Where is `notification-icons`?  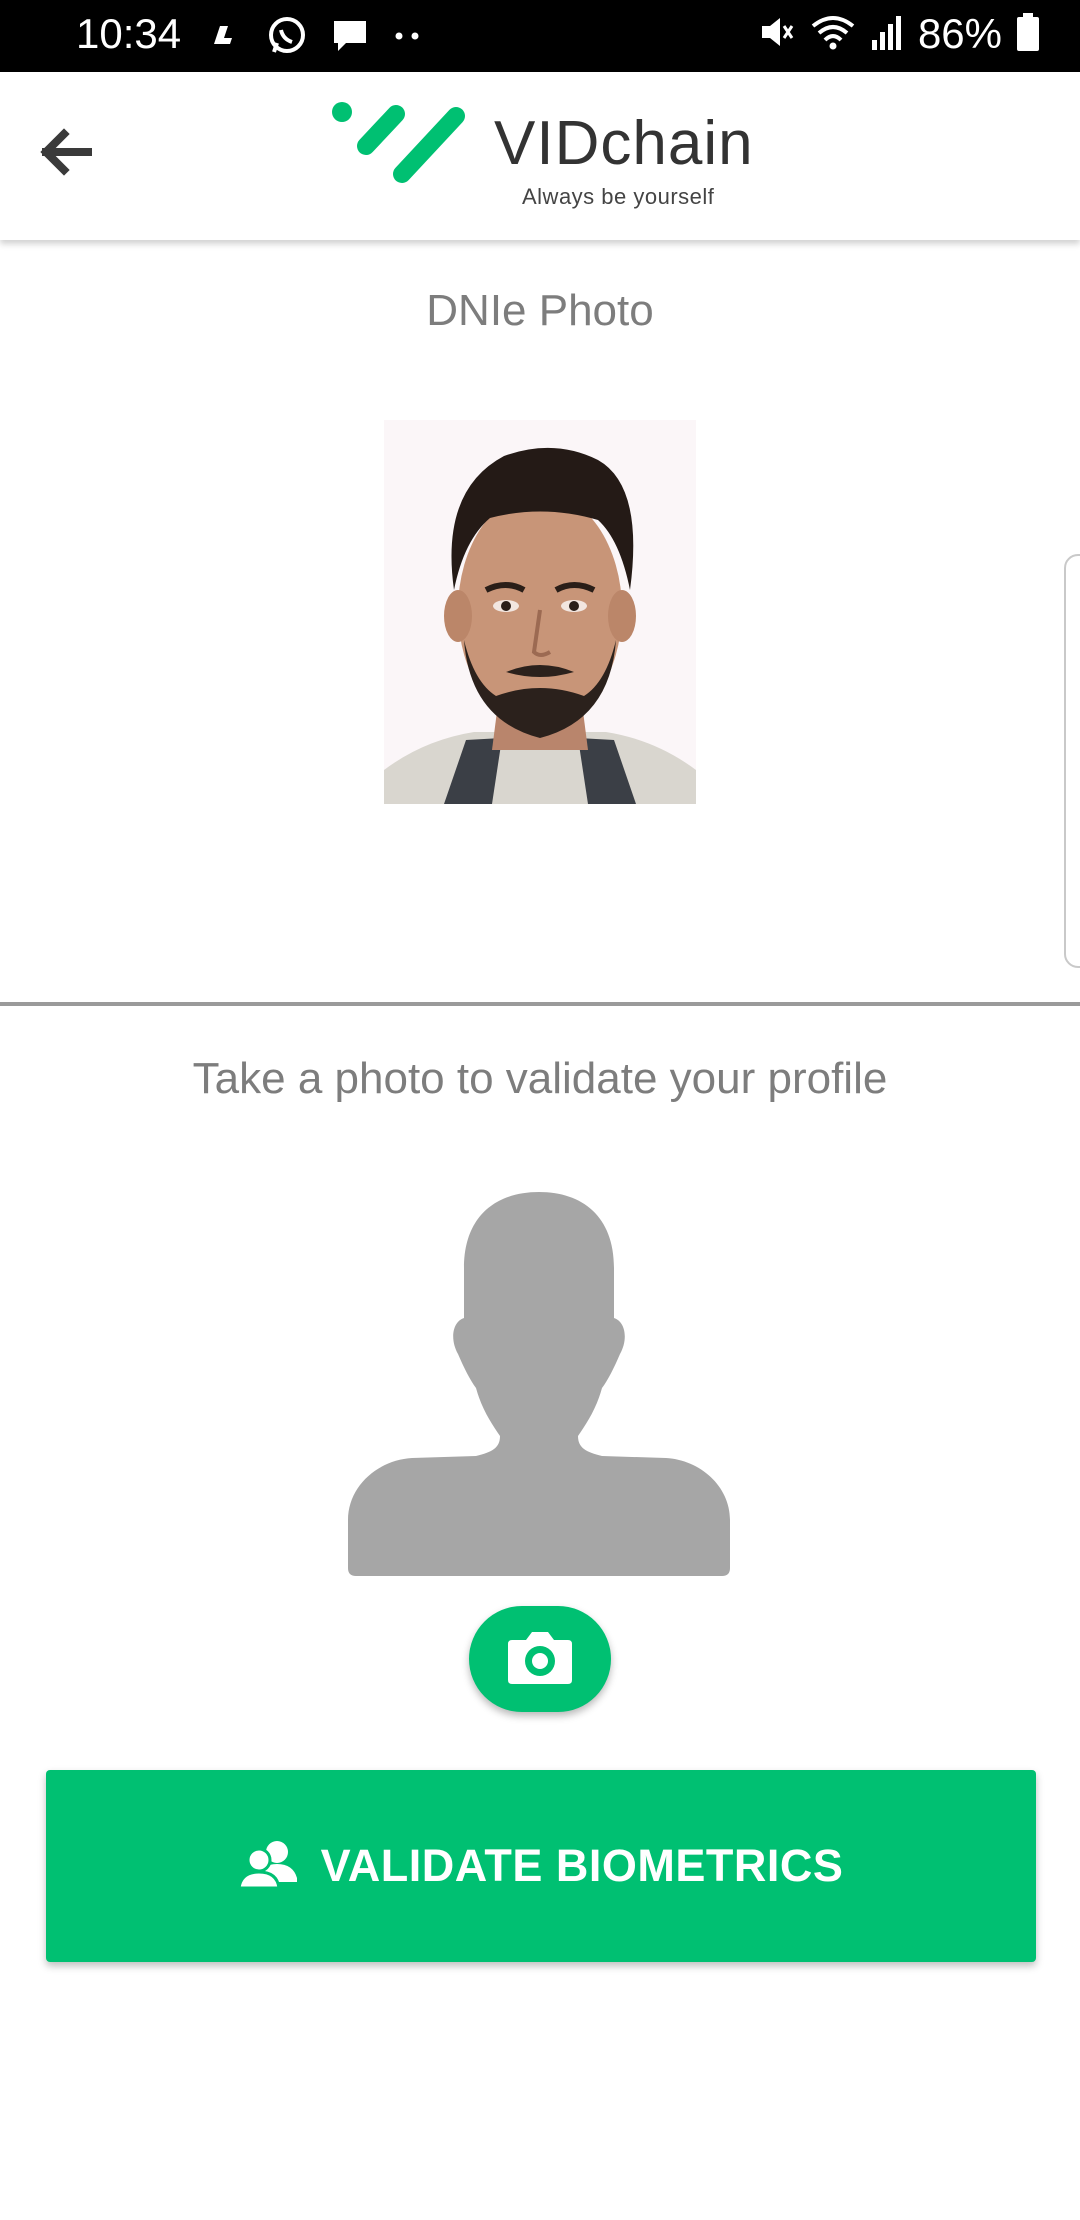 notification-icons is located at coordinates (316, 37).